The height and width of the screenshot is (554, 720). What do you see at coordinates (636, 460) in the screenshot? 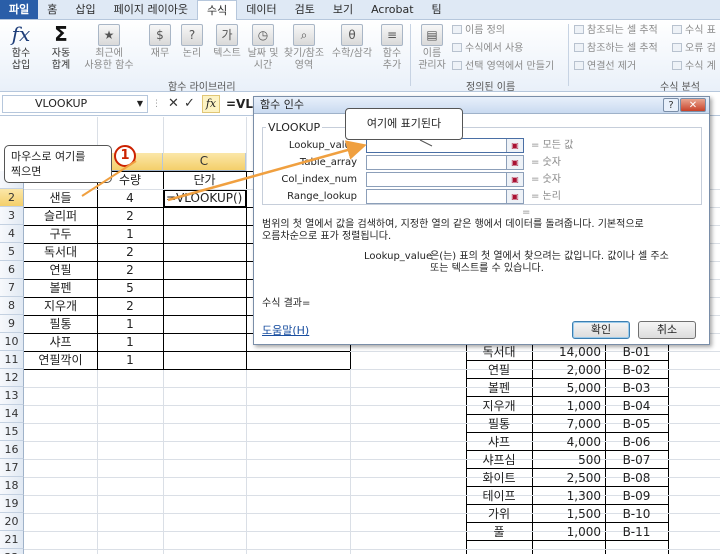
I see `lookup-code-cell: B-07` at bounding box center [636, 460].